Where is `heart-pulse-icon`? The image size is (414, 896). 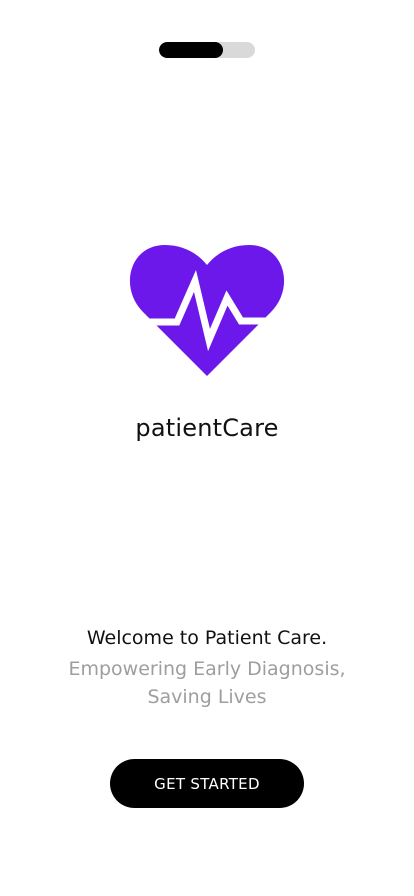 heart-pulse-icon is located at coordinates (207, 310).